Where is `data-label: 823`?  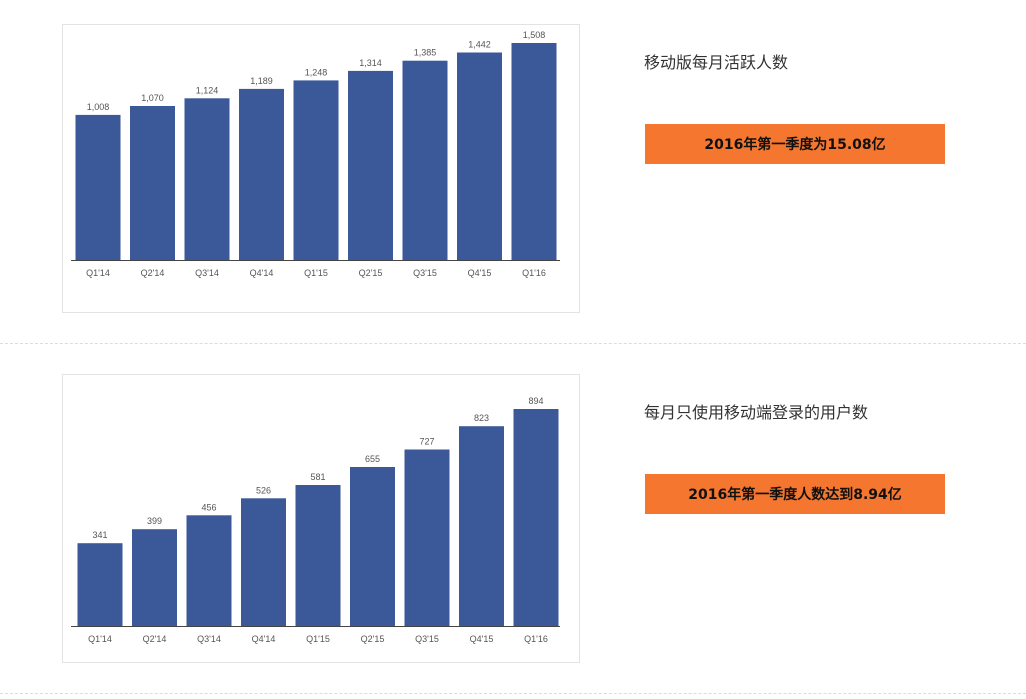
data-label: 823 is located at coordinates (481, 418).